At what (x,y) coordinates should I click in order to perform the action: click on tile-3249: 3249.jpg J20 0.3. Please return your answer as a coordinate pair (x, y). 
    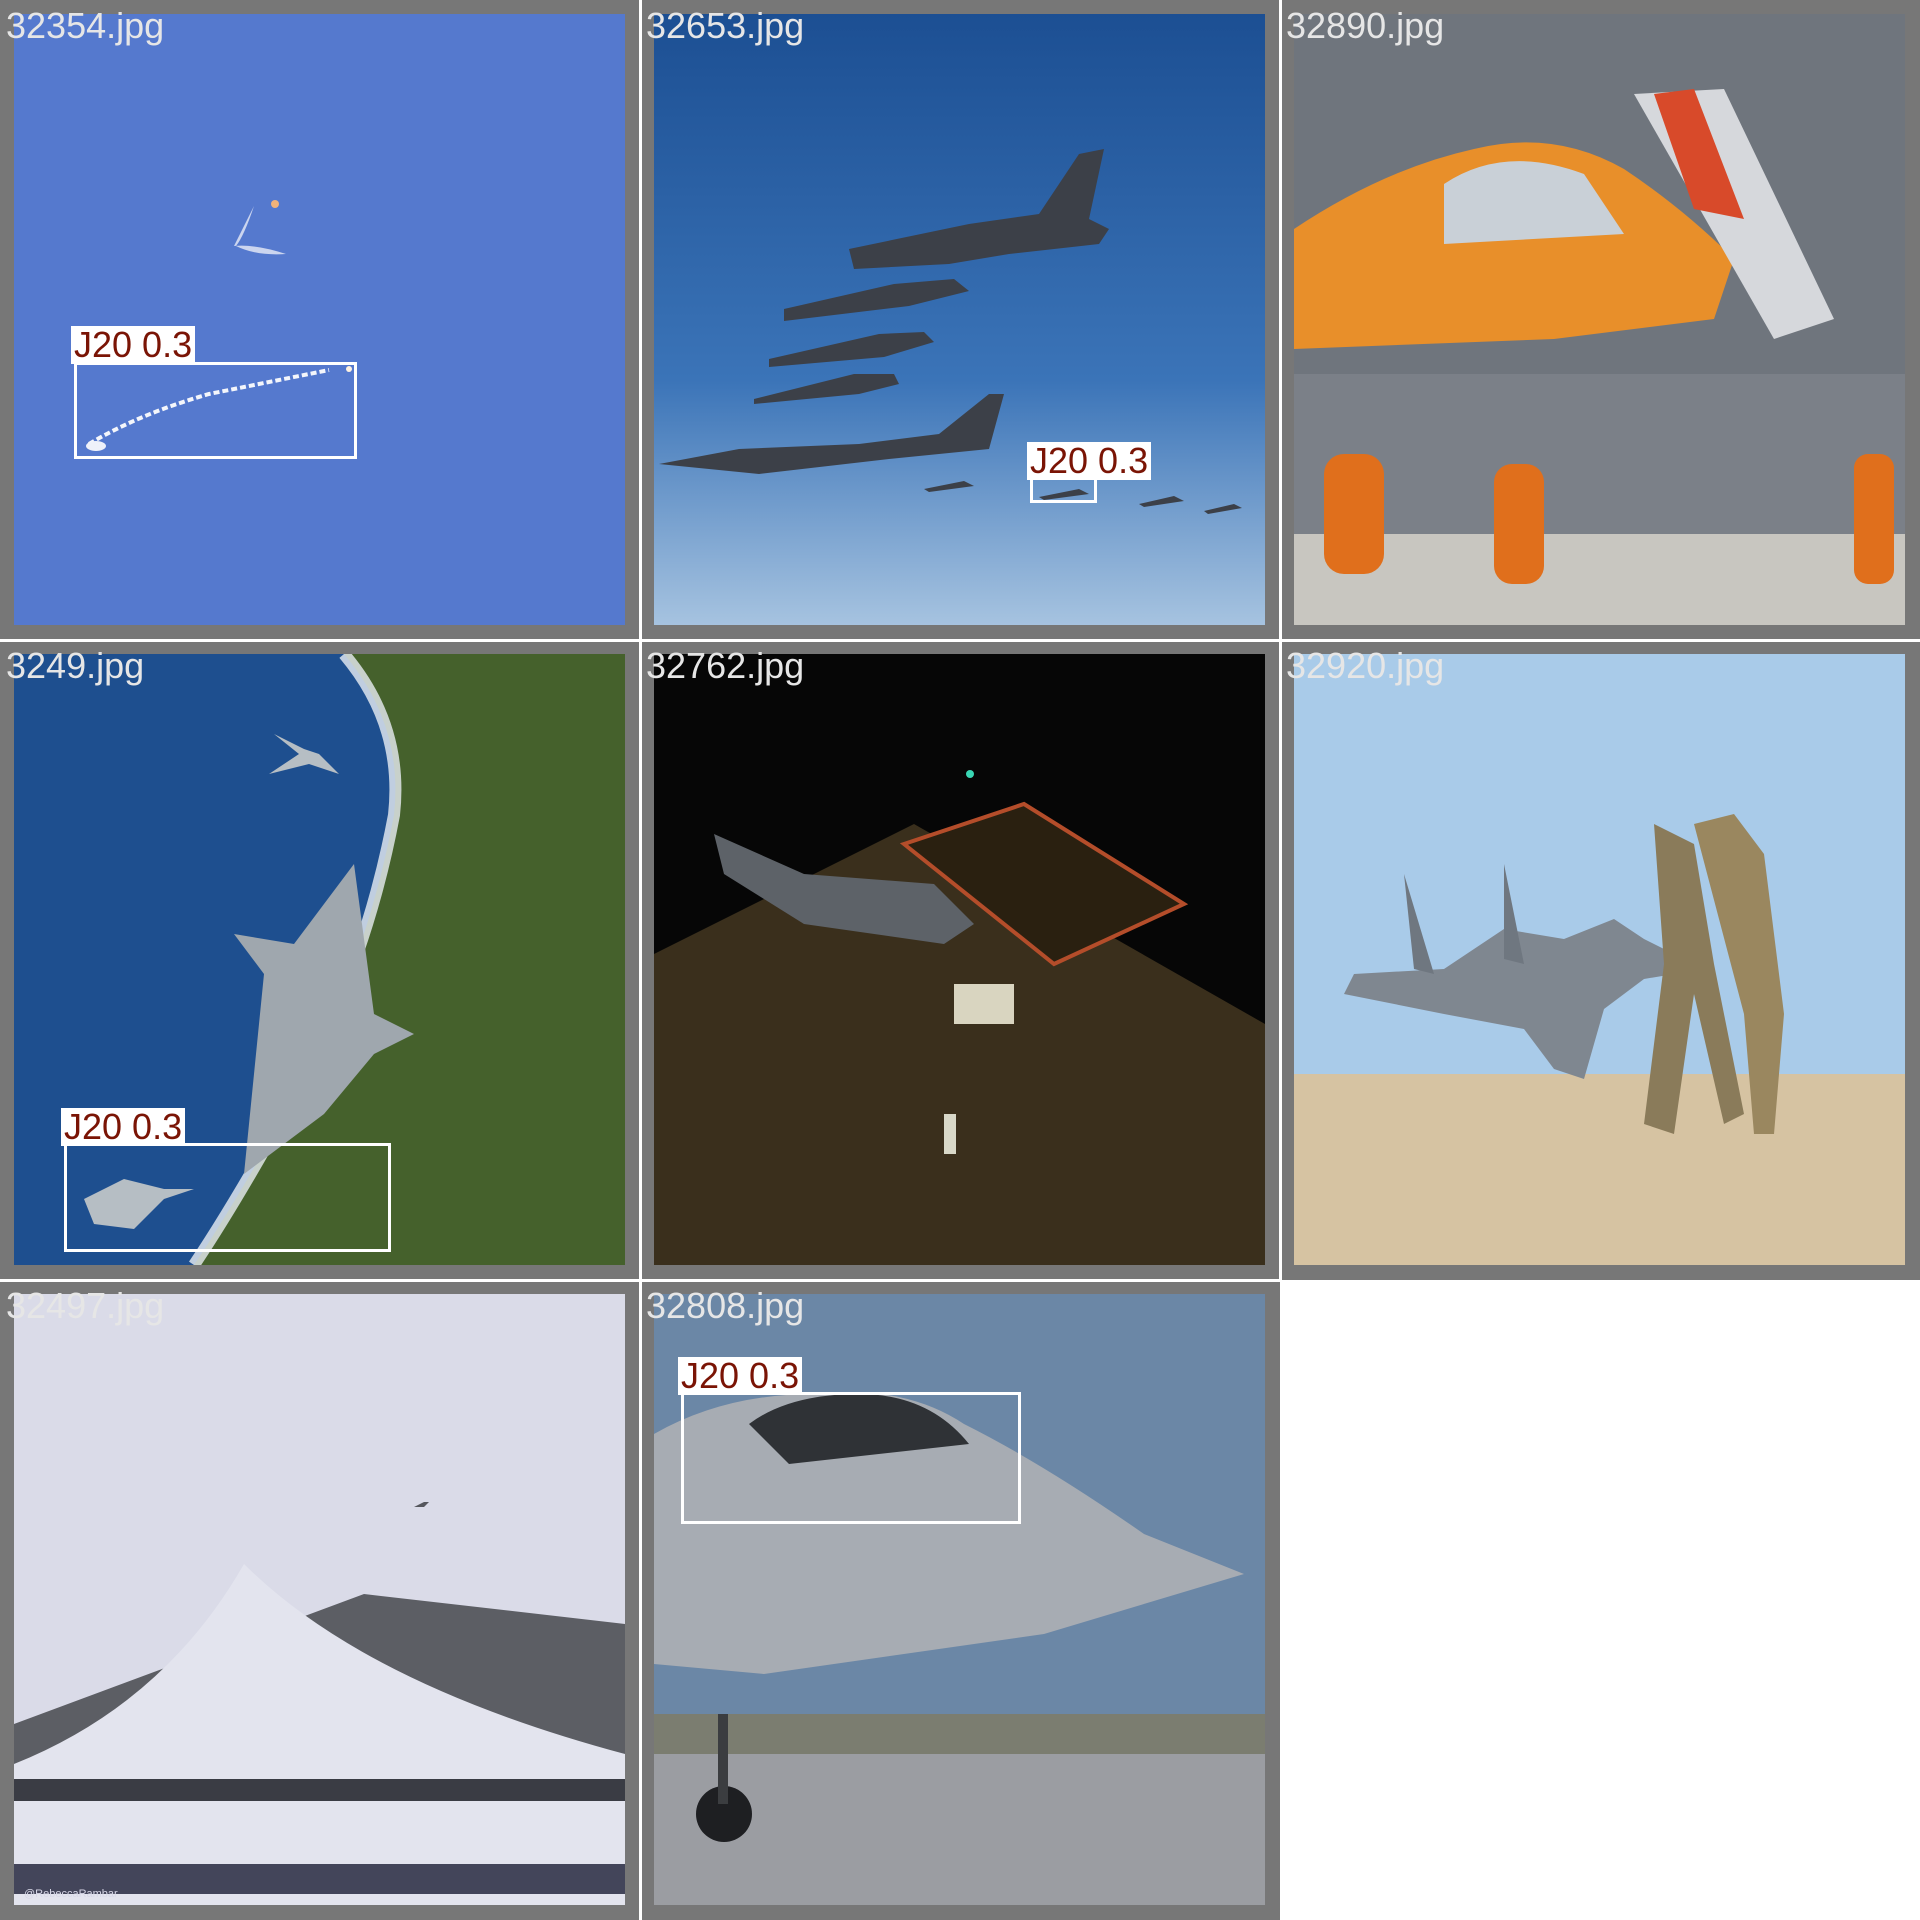
    Looking at the image, I should click on (320, 960).